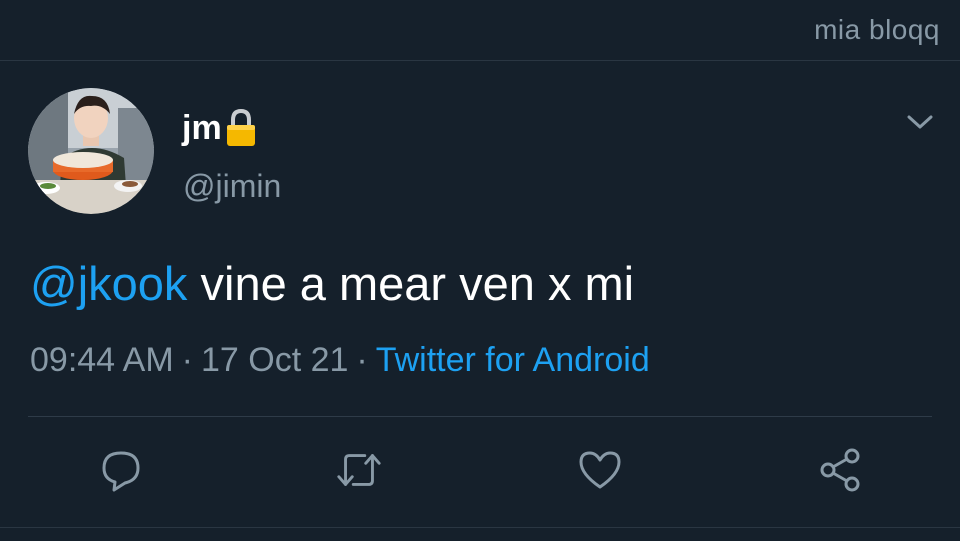 The image size is (960, 541). I want to click on share-icon, so click(840, 470).